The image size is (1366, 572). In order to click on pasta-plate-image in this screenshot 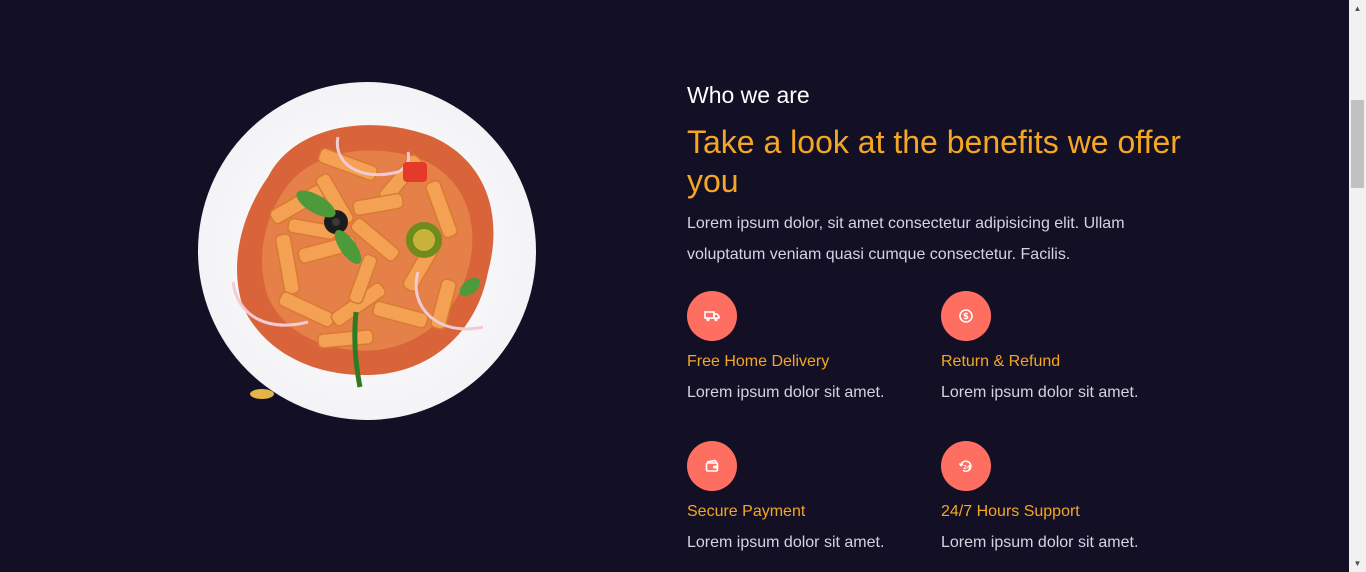, I will do `click(367, 251)`.